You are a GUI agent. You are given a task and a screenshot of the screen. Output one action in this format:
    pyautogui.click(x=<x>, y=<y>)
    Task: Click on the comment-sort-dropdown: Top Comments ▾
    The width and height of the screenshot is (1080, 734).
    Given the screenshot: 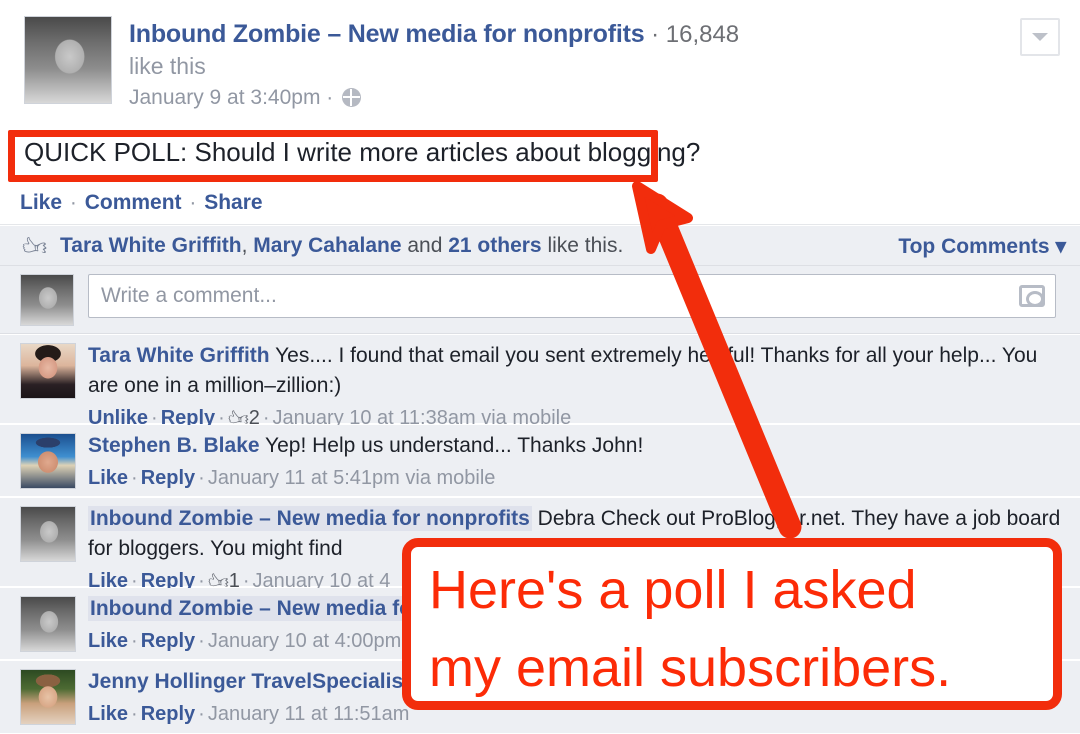 What is the action you would take?
    pyautogui.click(x=982, y=246)
    